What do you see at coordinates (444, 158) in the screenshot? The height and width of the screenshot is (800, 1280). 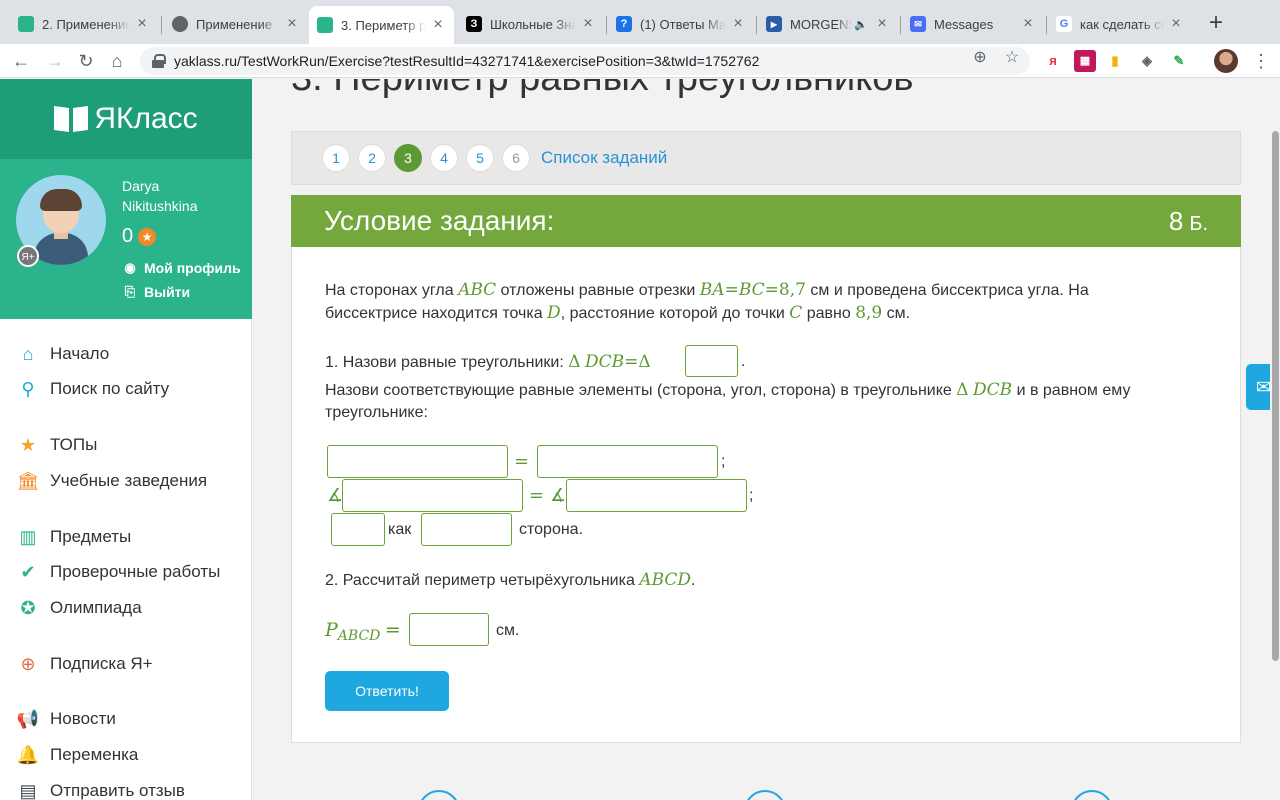 I see `pager-item-4: 4` at bounding box center [444, 158].